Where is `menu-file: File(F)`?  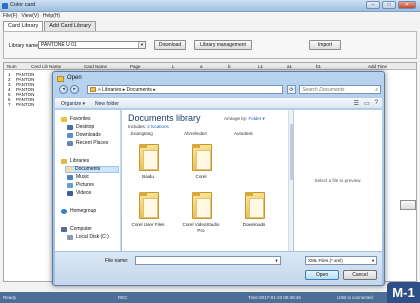 menu-file: File(F) is located at coordinates (10, 16).